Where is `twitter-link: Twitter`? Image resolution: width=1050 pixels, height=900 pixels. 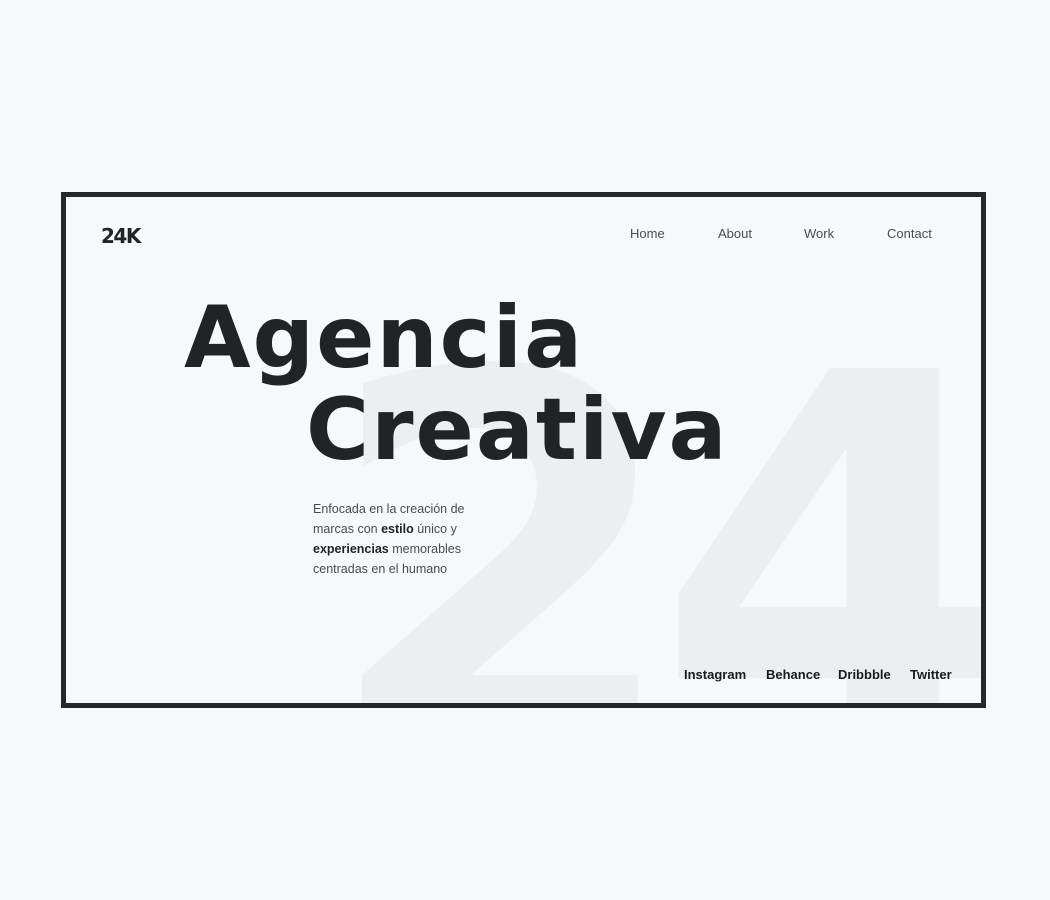
twitter-link: Twitter is located at coordinates (931, 674).